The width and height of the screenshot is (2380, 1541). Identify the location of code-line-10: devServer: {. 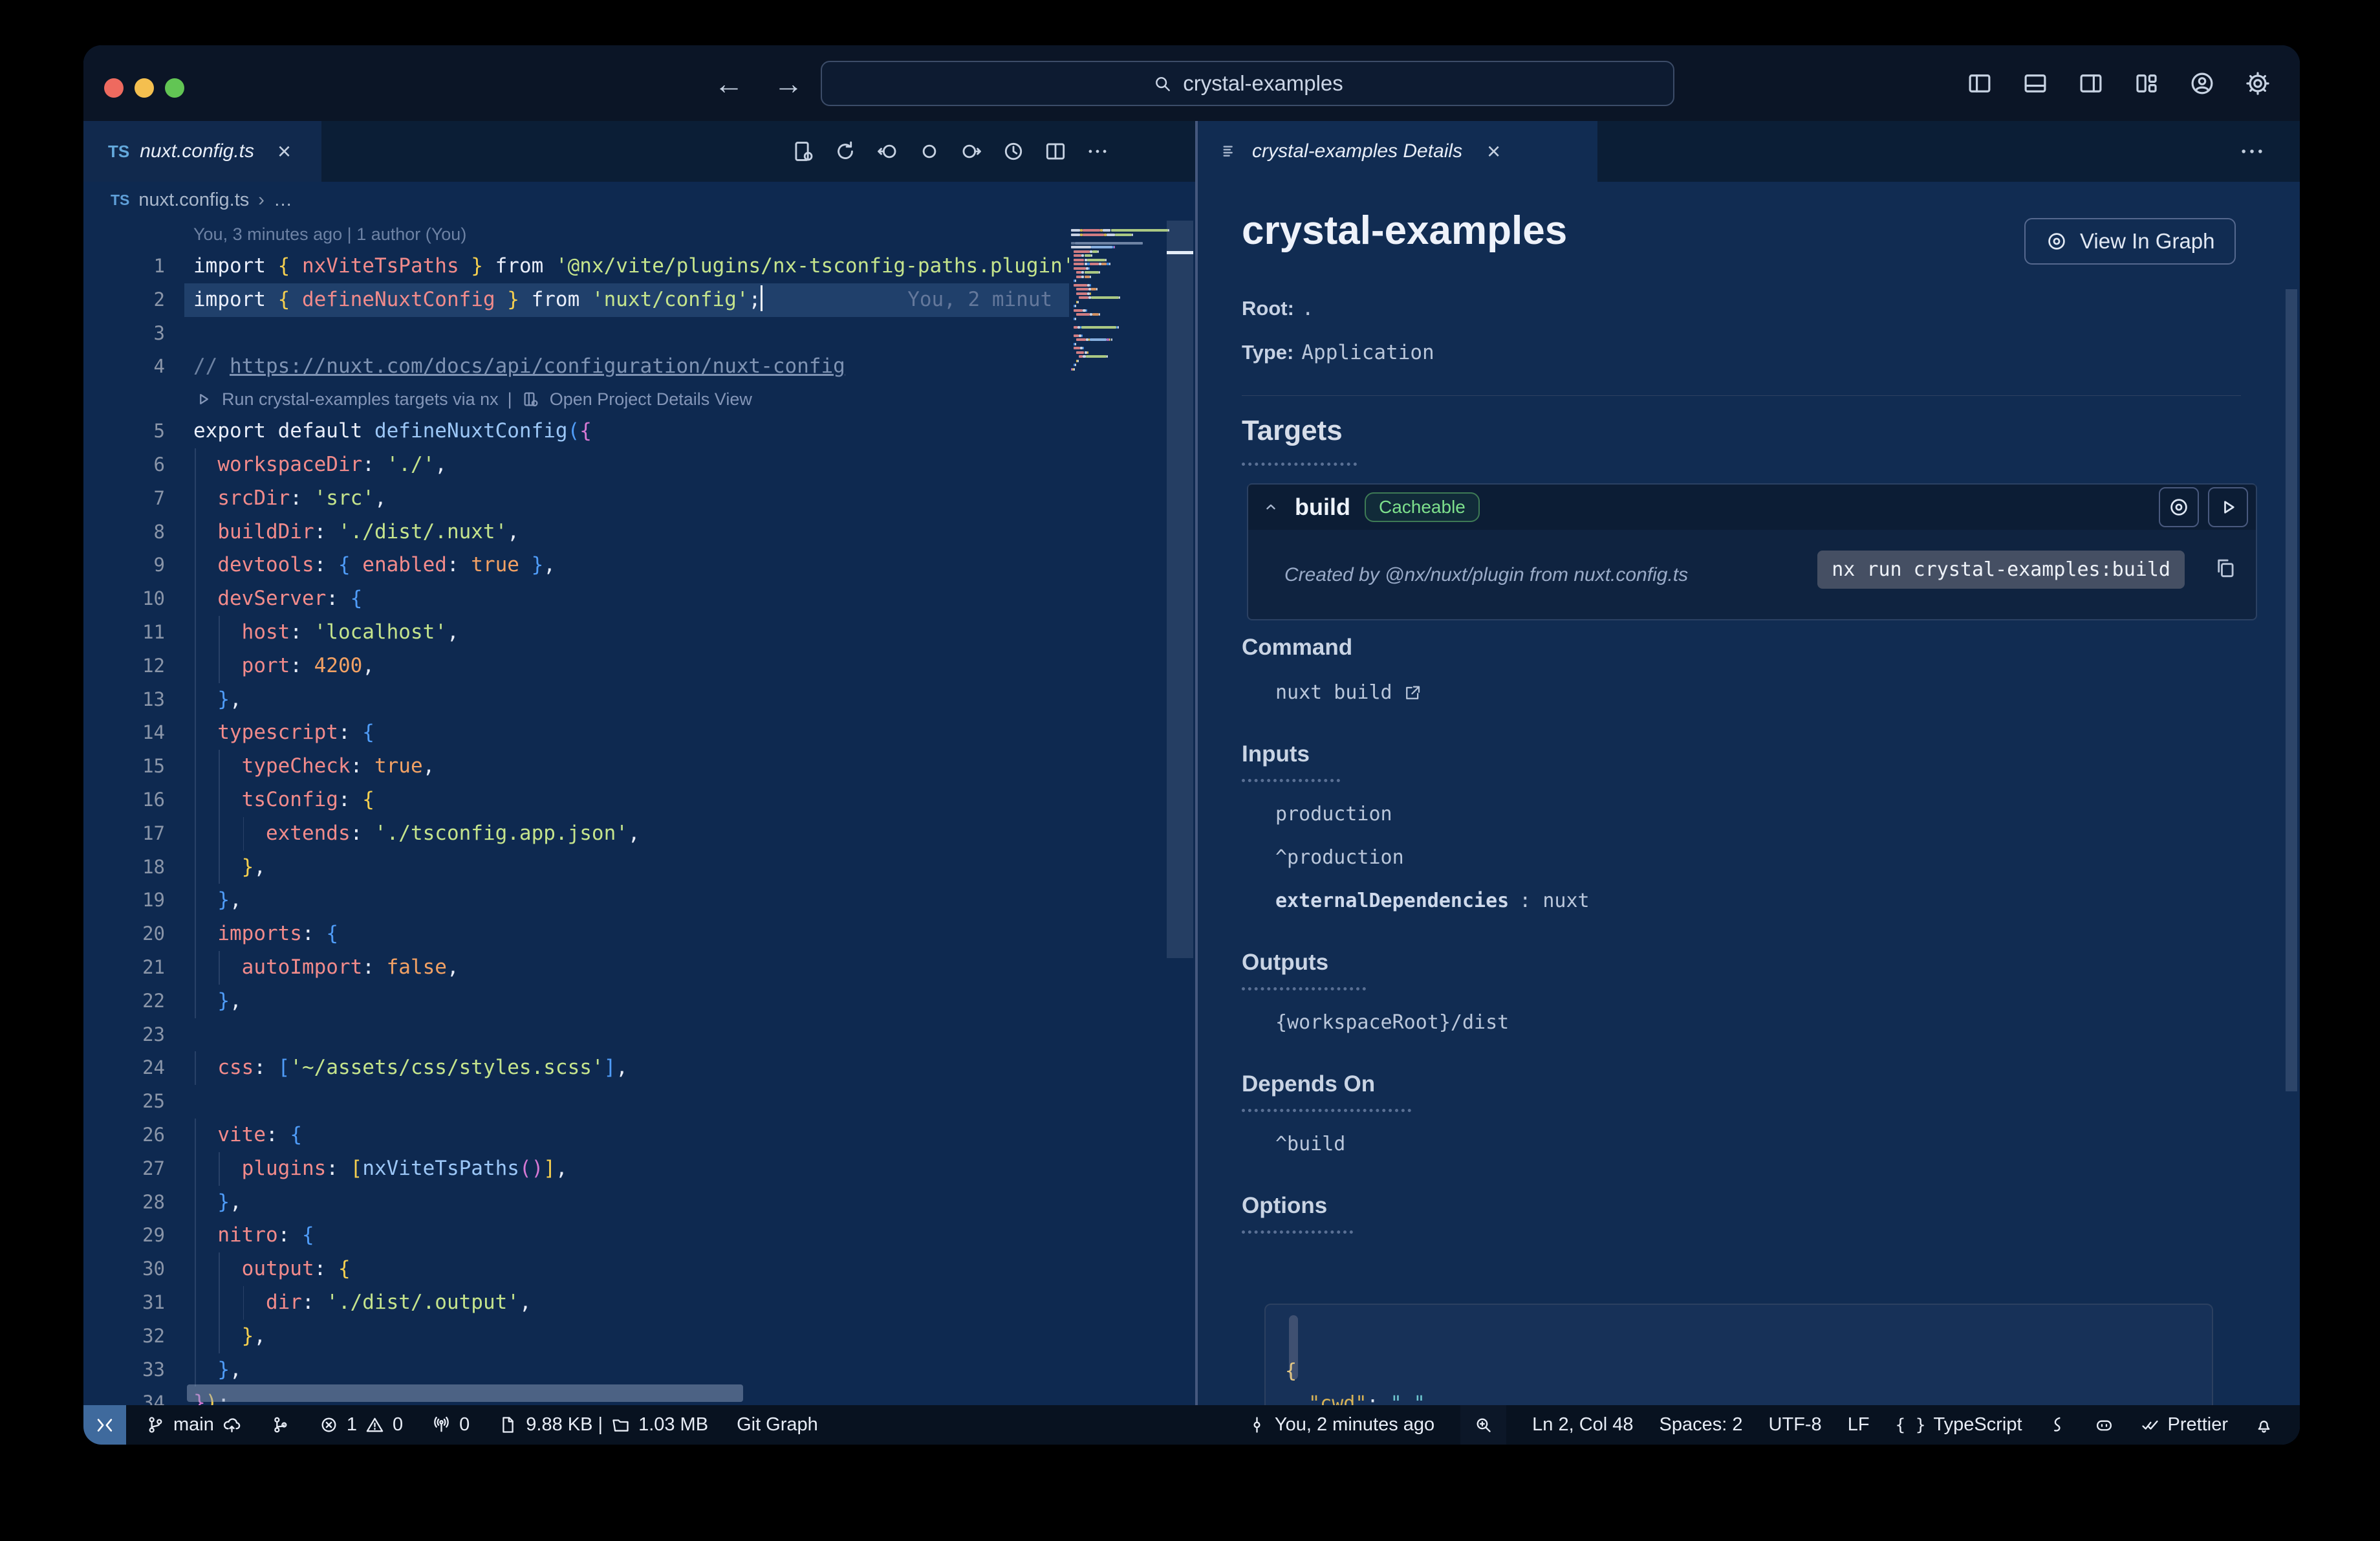
(626, 599).